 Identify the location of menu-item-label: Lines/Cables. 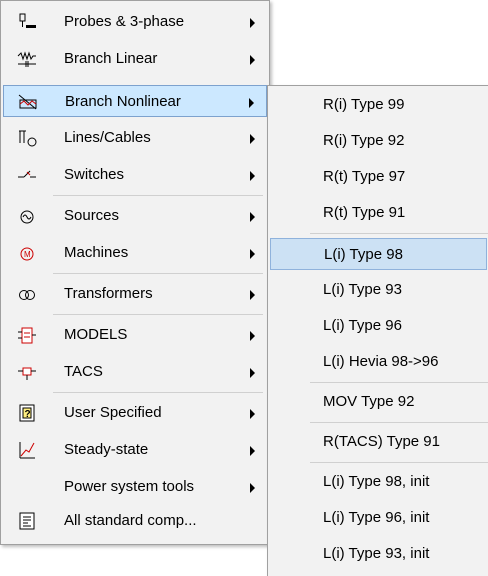
(107, 137).